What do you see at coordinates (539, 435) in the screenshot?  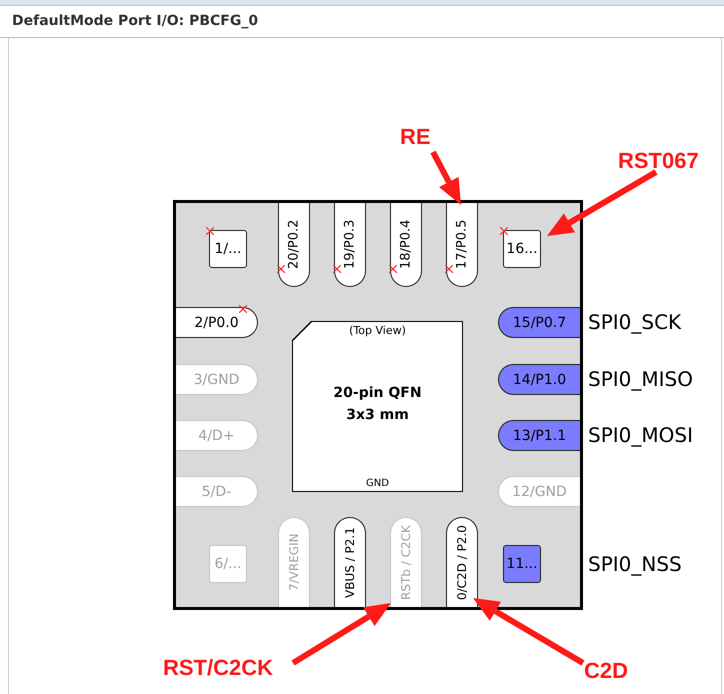 I see `pin-pad: 13/P1.1` at bounding box center [539, 435].